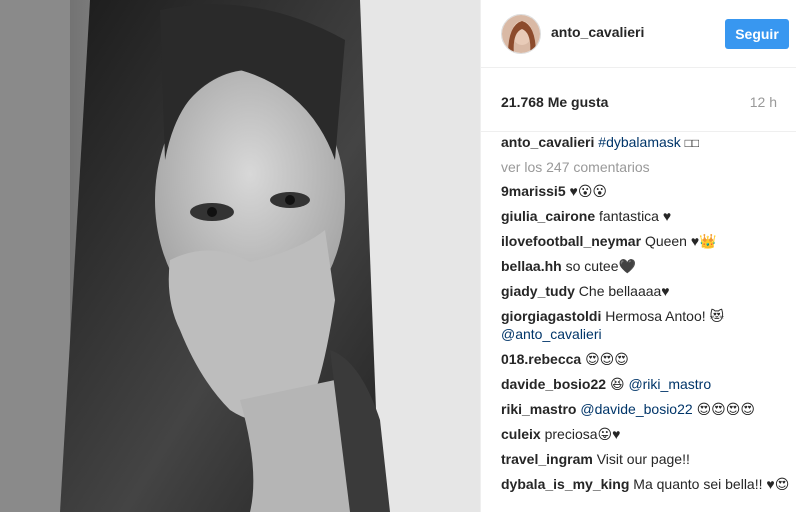  I want to click on post-time: 12 h, so click(763, 102).